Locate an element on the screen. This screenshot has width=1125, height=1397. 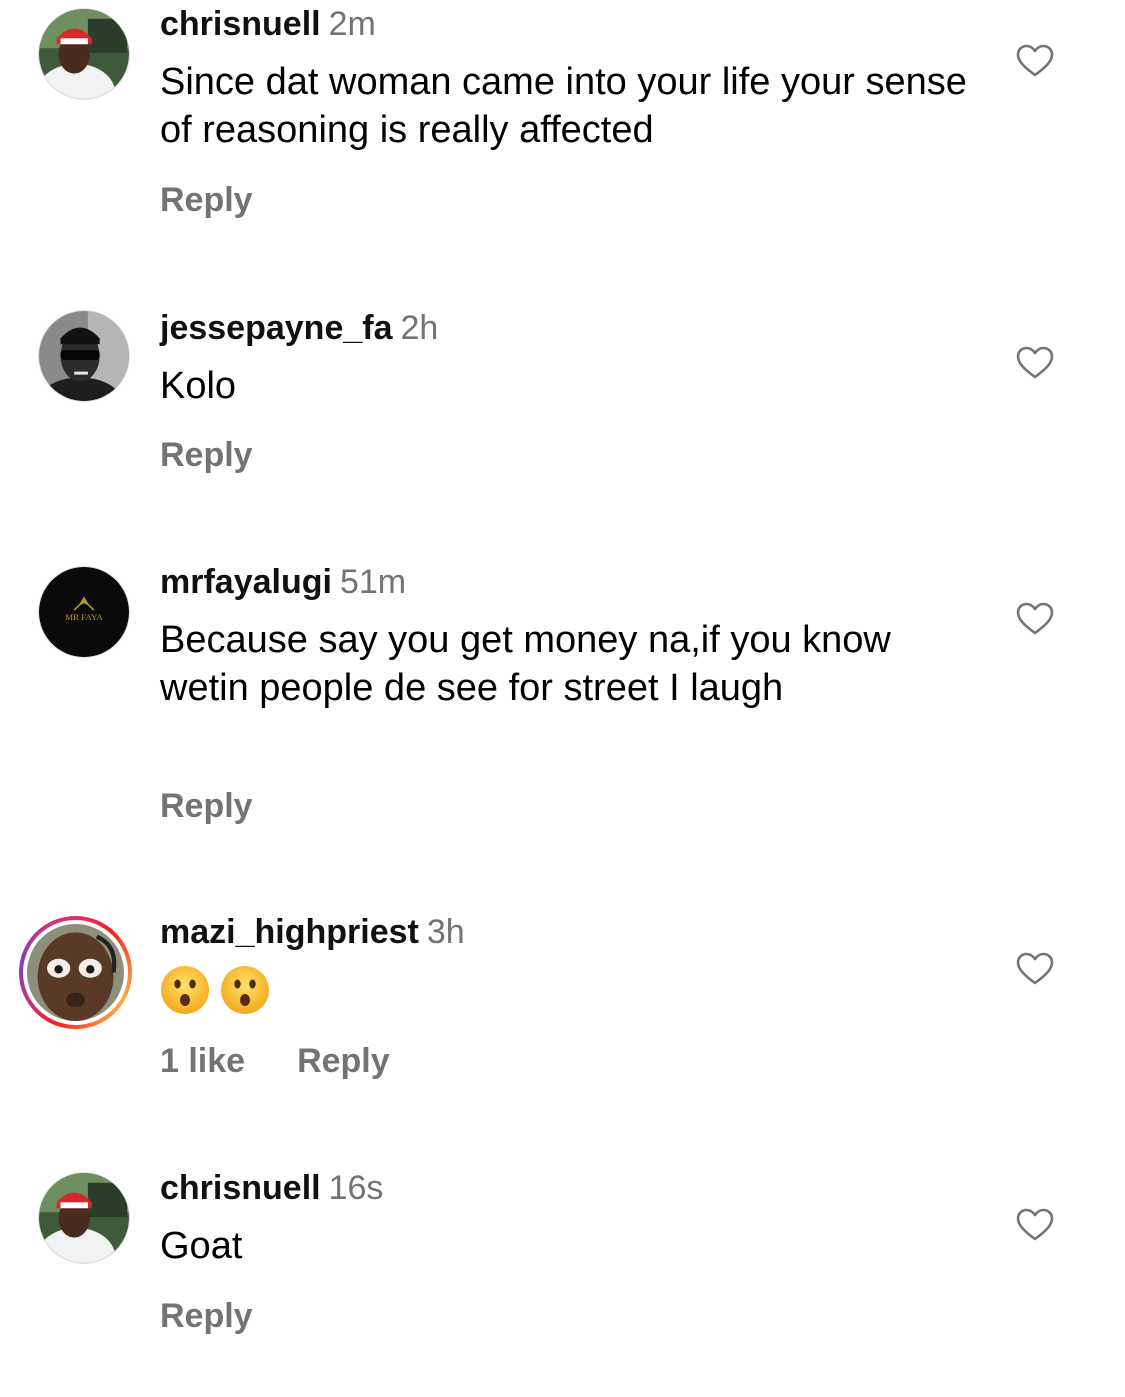
timestamp: 16s is located at coordinates (356, 1188).